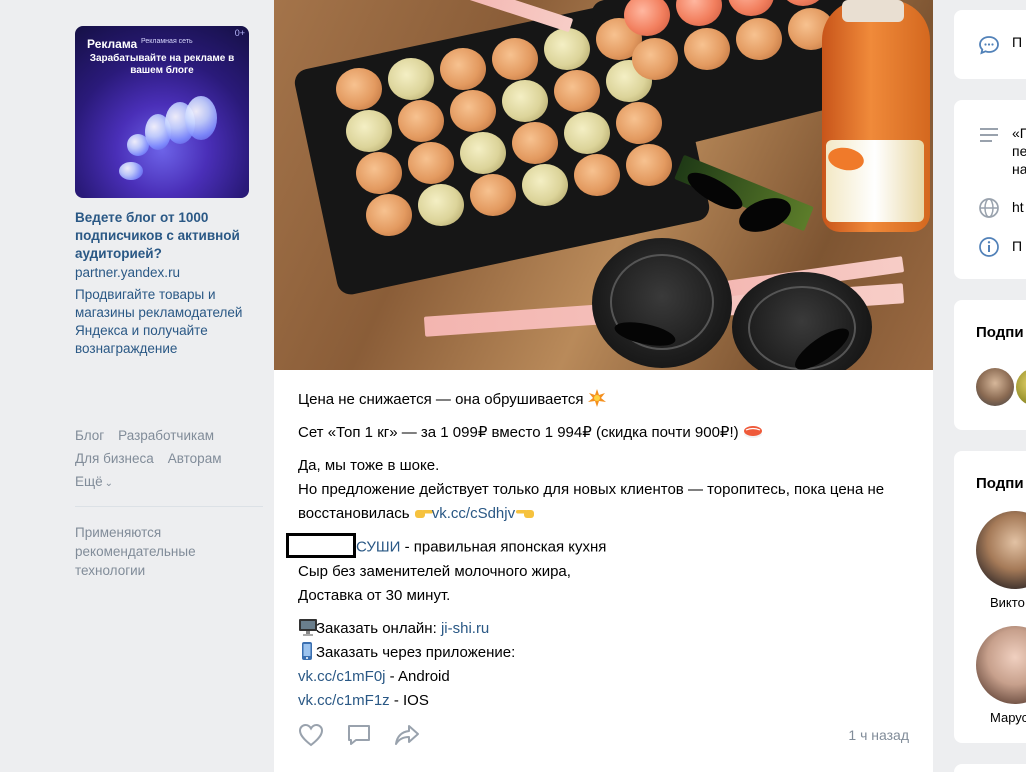 This screenshot has height=772, width=1026. What do you see at coordinates (423, 514) in the screenshot?
I see `pointing-right-icon` at bounding box center [423, 514].